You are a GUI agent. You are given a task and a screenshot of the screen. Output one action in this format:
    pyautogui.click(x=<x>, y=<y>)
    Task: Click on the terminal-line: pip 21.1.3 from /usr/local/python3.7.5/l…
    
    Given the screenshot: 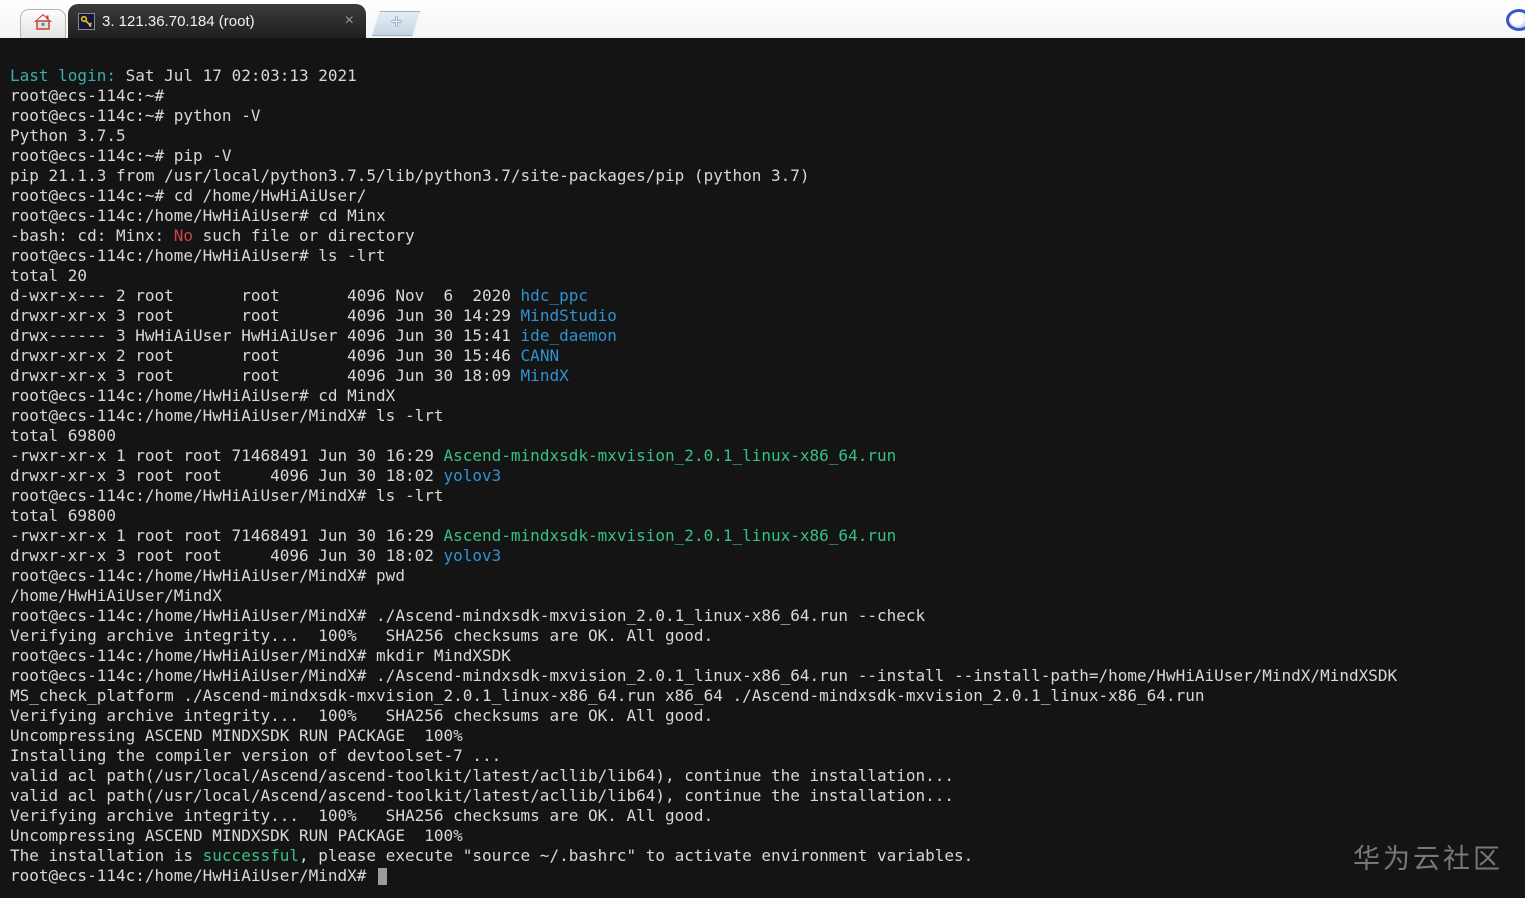 What is the action you would take?
    pyautogui.click(x=410, y=175)
    